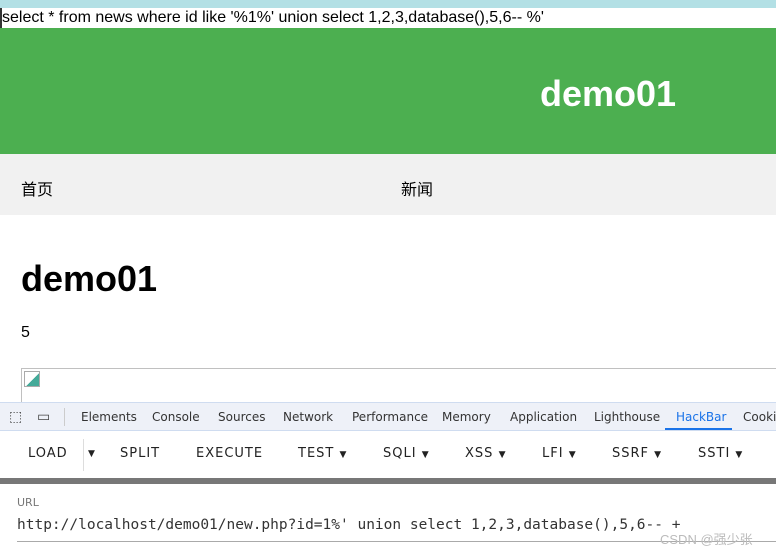 The height and width of the screenshot is (555, 776). Describe the element at coordinates (32, 379) in the screenshot. I see `broken-image-icon` at that location.